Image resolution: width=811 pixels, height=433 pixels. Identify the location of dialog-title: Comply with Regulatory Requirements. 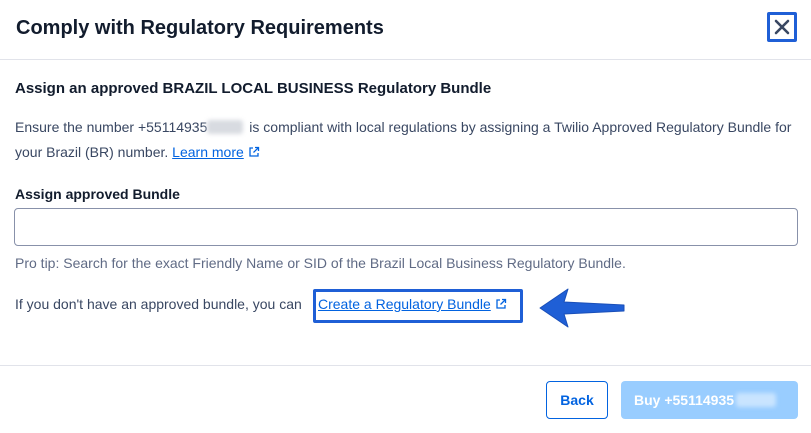
(200, 28).